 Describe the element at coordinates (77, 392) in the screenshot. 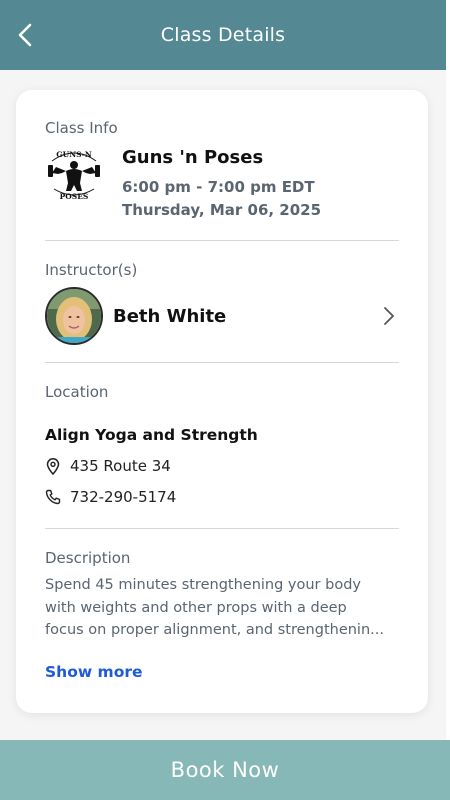

I see `location-label: Location` at that location.